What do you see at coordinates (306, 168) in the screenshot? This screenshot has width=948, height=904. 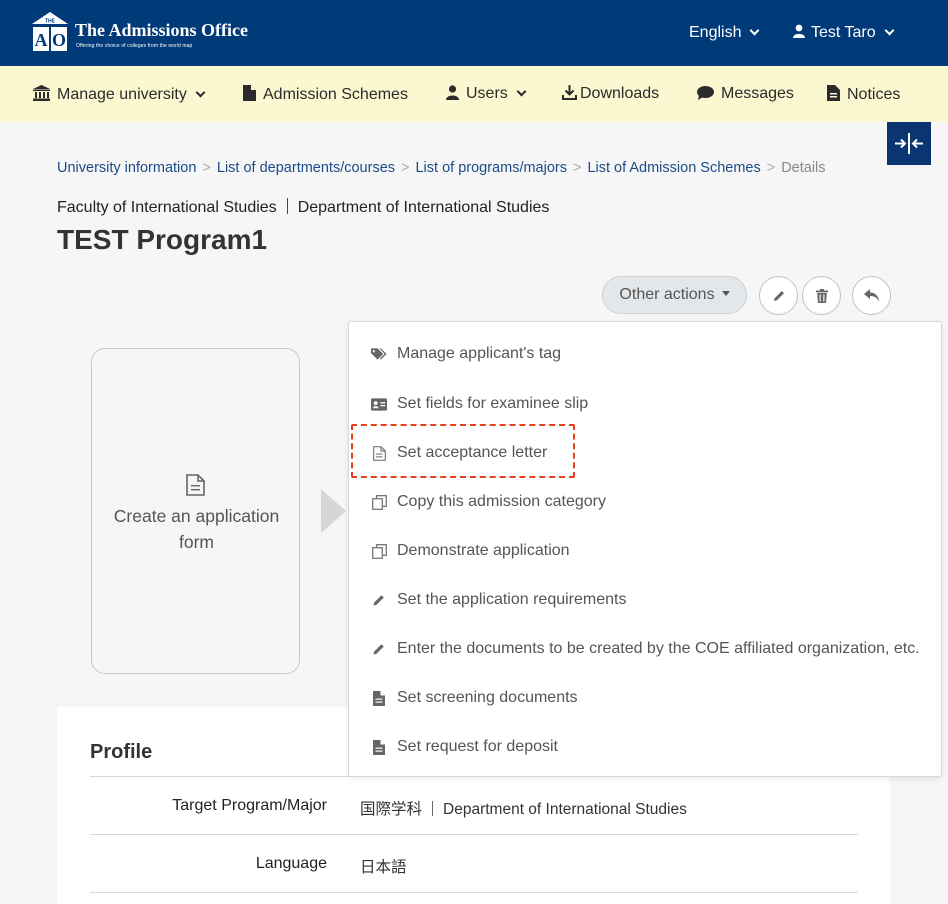 I see `breadcrumb-departments: List of departments/courses` at bounding box center [306, 168].